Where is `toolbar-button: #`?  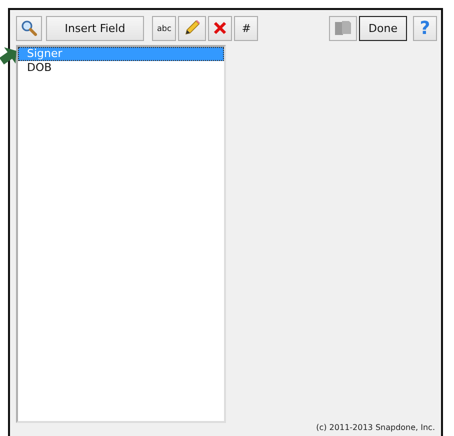
toolbar-button: # is located at coordinates (246, 28).